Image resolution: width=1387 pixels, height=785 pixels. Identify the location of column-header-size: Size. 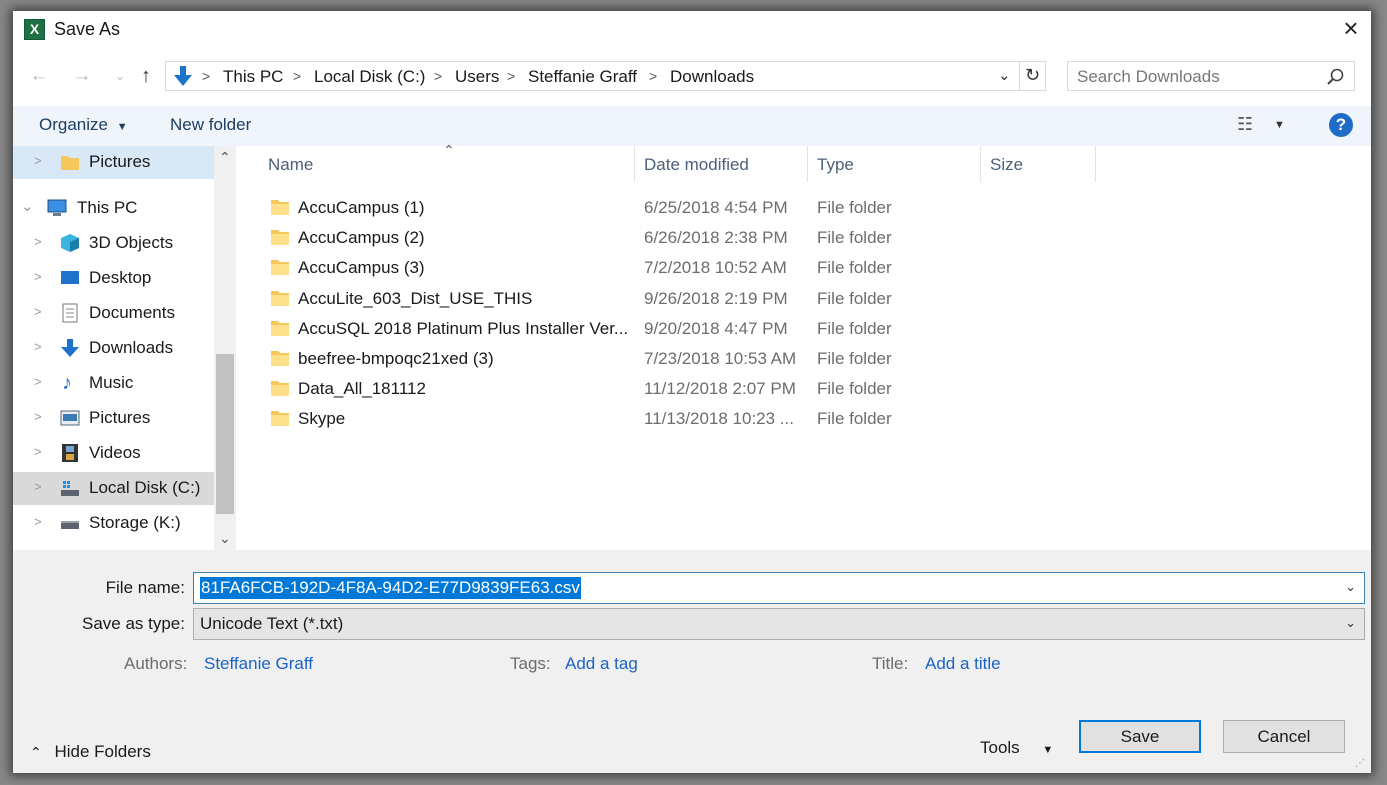
(1006, 165).